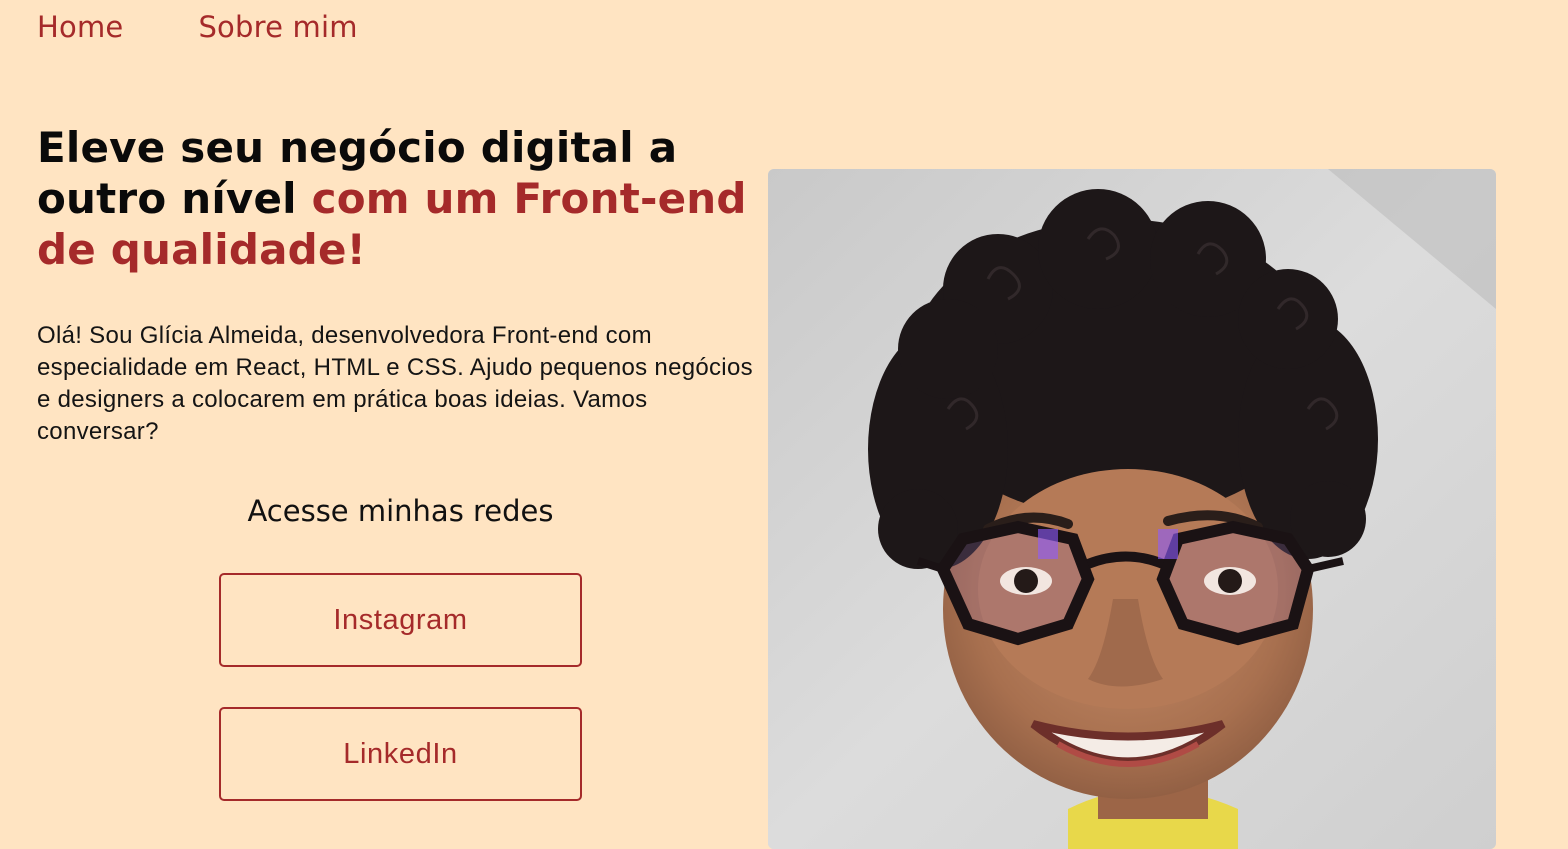 The image size is (1568, 849). I want to click on social-title: Acesse minhas redes, so click(400, 511).